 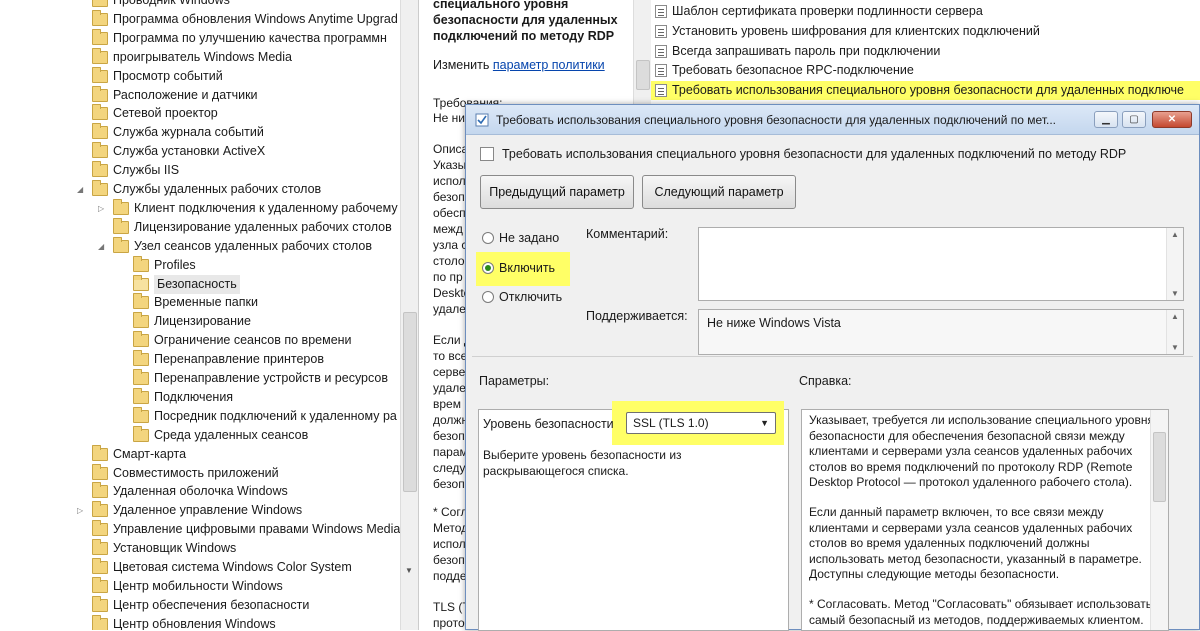 What do you see at coordinates (549, 65) in the screenshot?
I see `edit-policy-link: параметр политики` at bounding box center [549, 65].